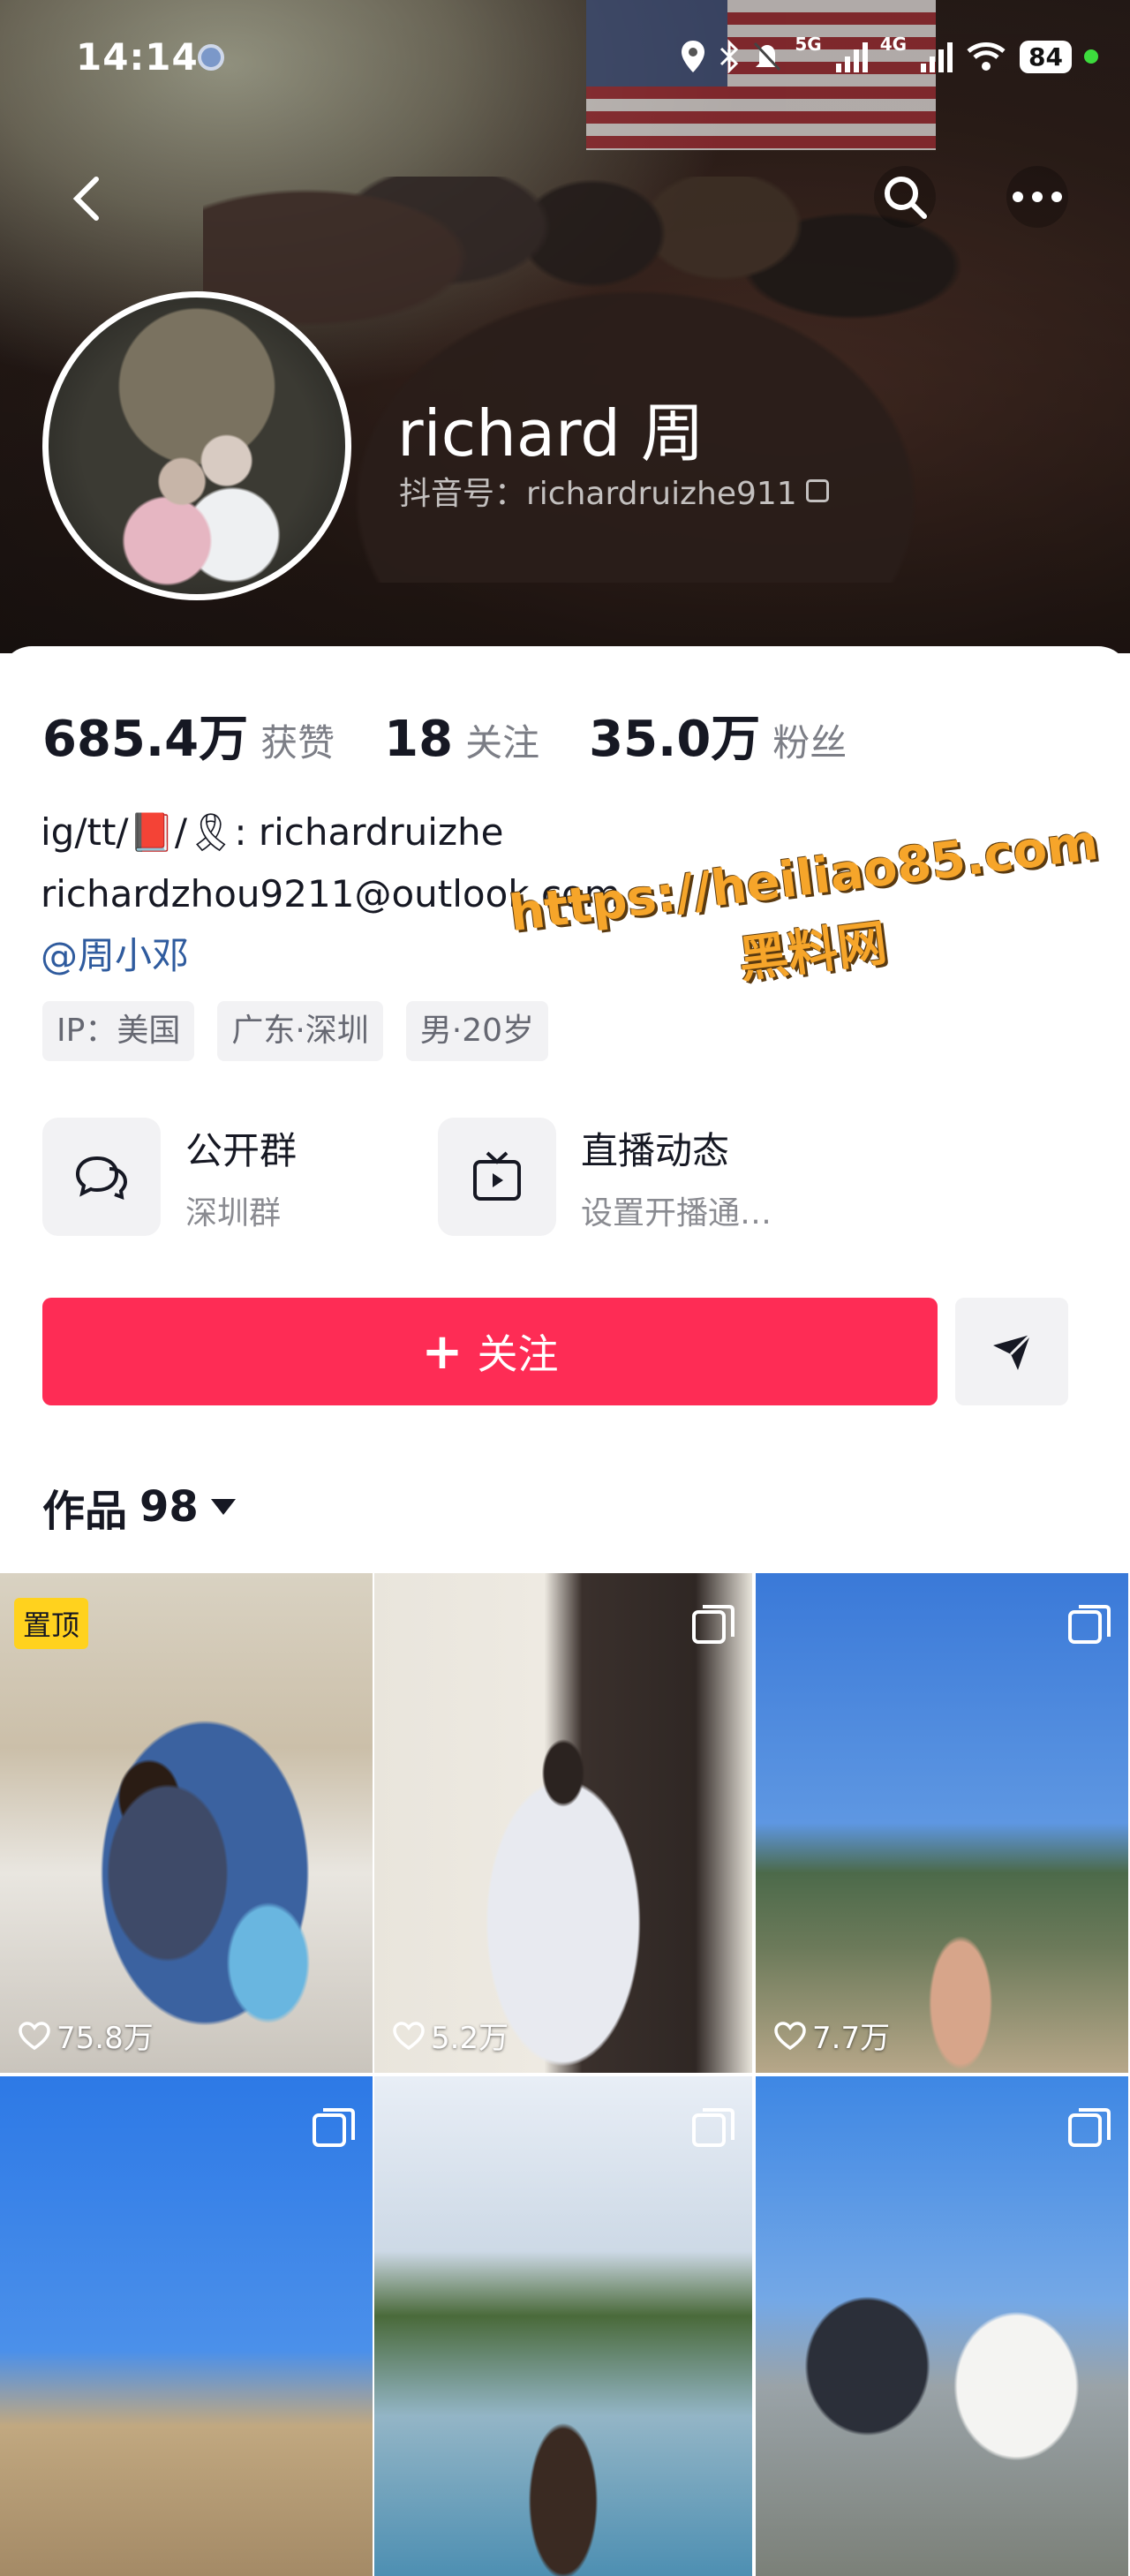 Image resolution: width=1130 pixels, height=2576 pixels. What do you see at coordinates (297, 743) in the screenshot?
I see `likes-label: 获赞` at bounding box center [297, 743].